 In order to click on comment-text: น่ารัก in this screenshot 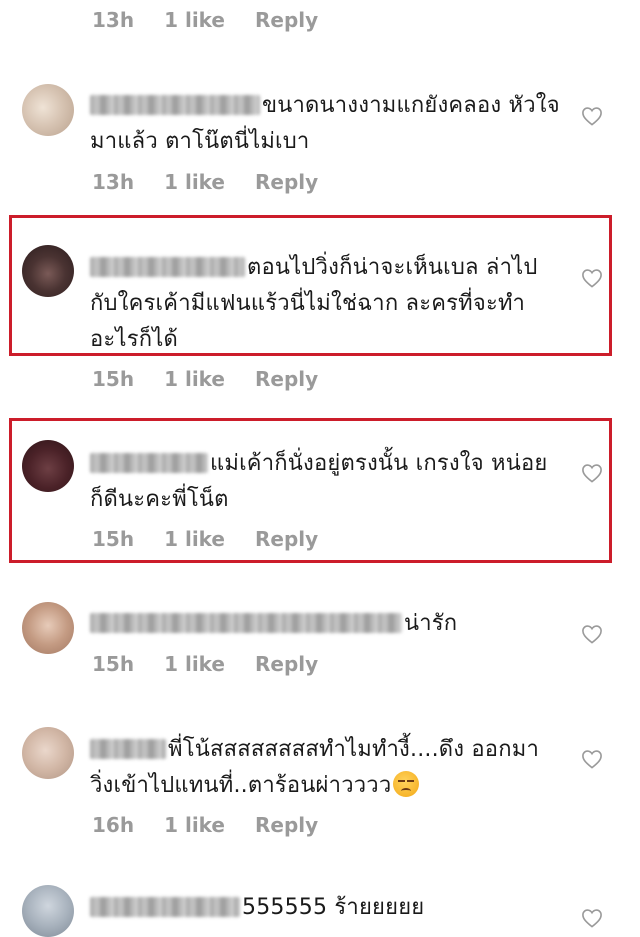, I will do `click(330, 624)`.